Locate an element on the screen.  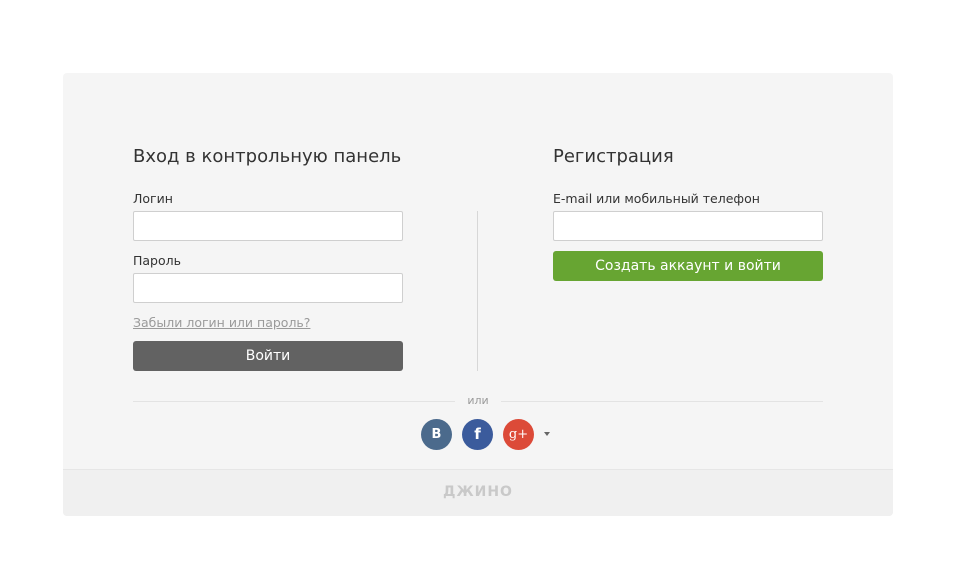
login-field-label: Логин is located at coordinates (153, 198).